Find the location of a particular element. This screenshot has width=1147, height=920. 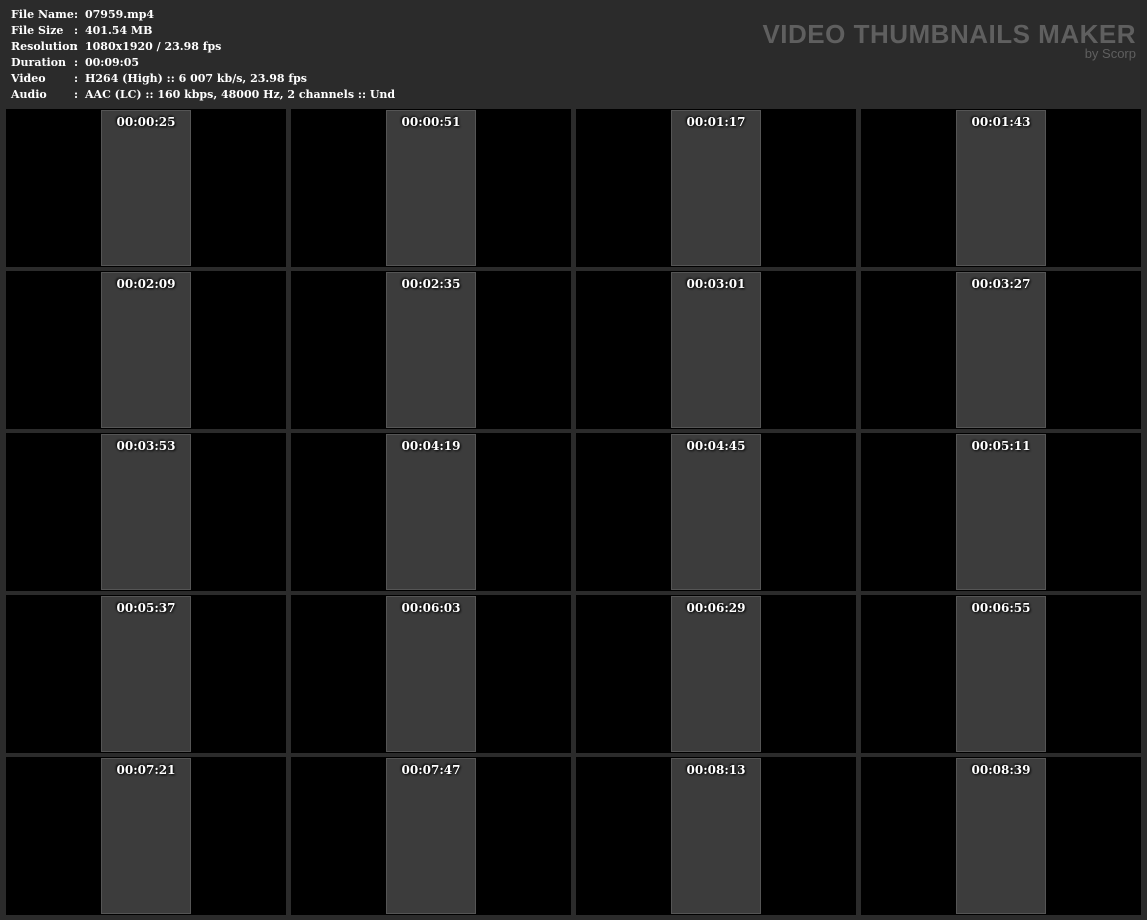

thumbnail-cell: 00:04:45 is located at coordinates (716, 512).